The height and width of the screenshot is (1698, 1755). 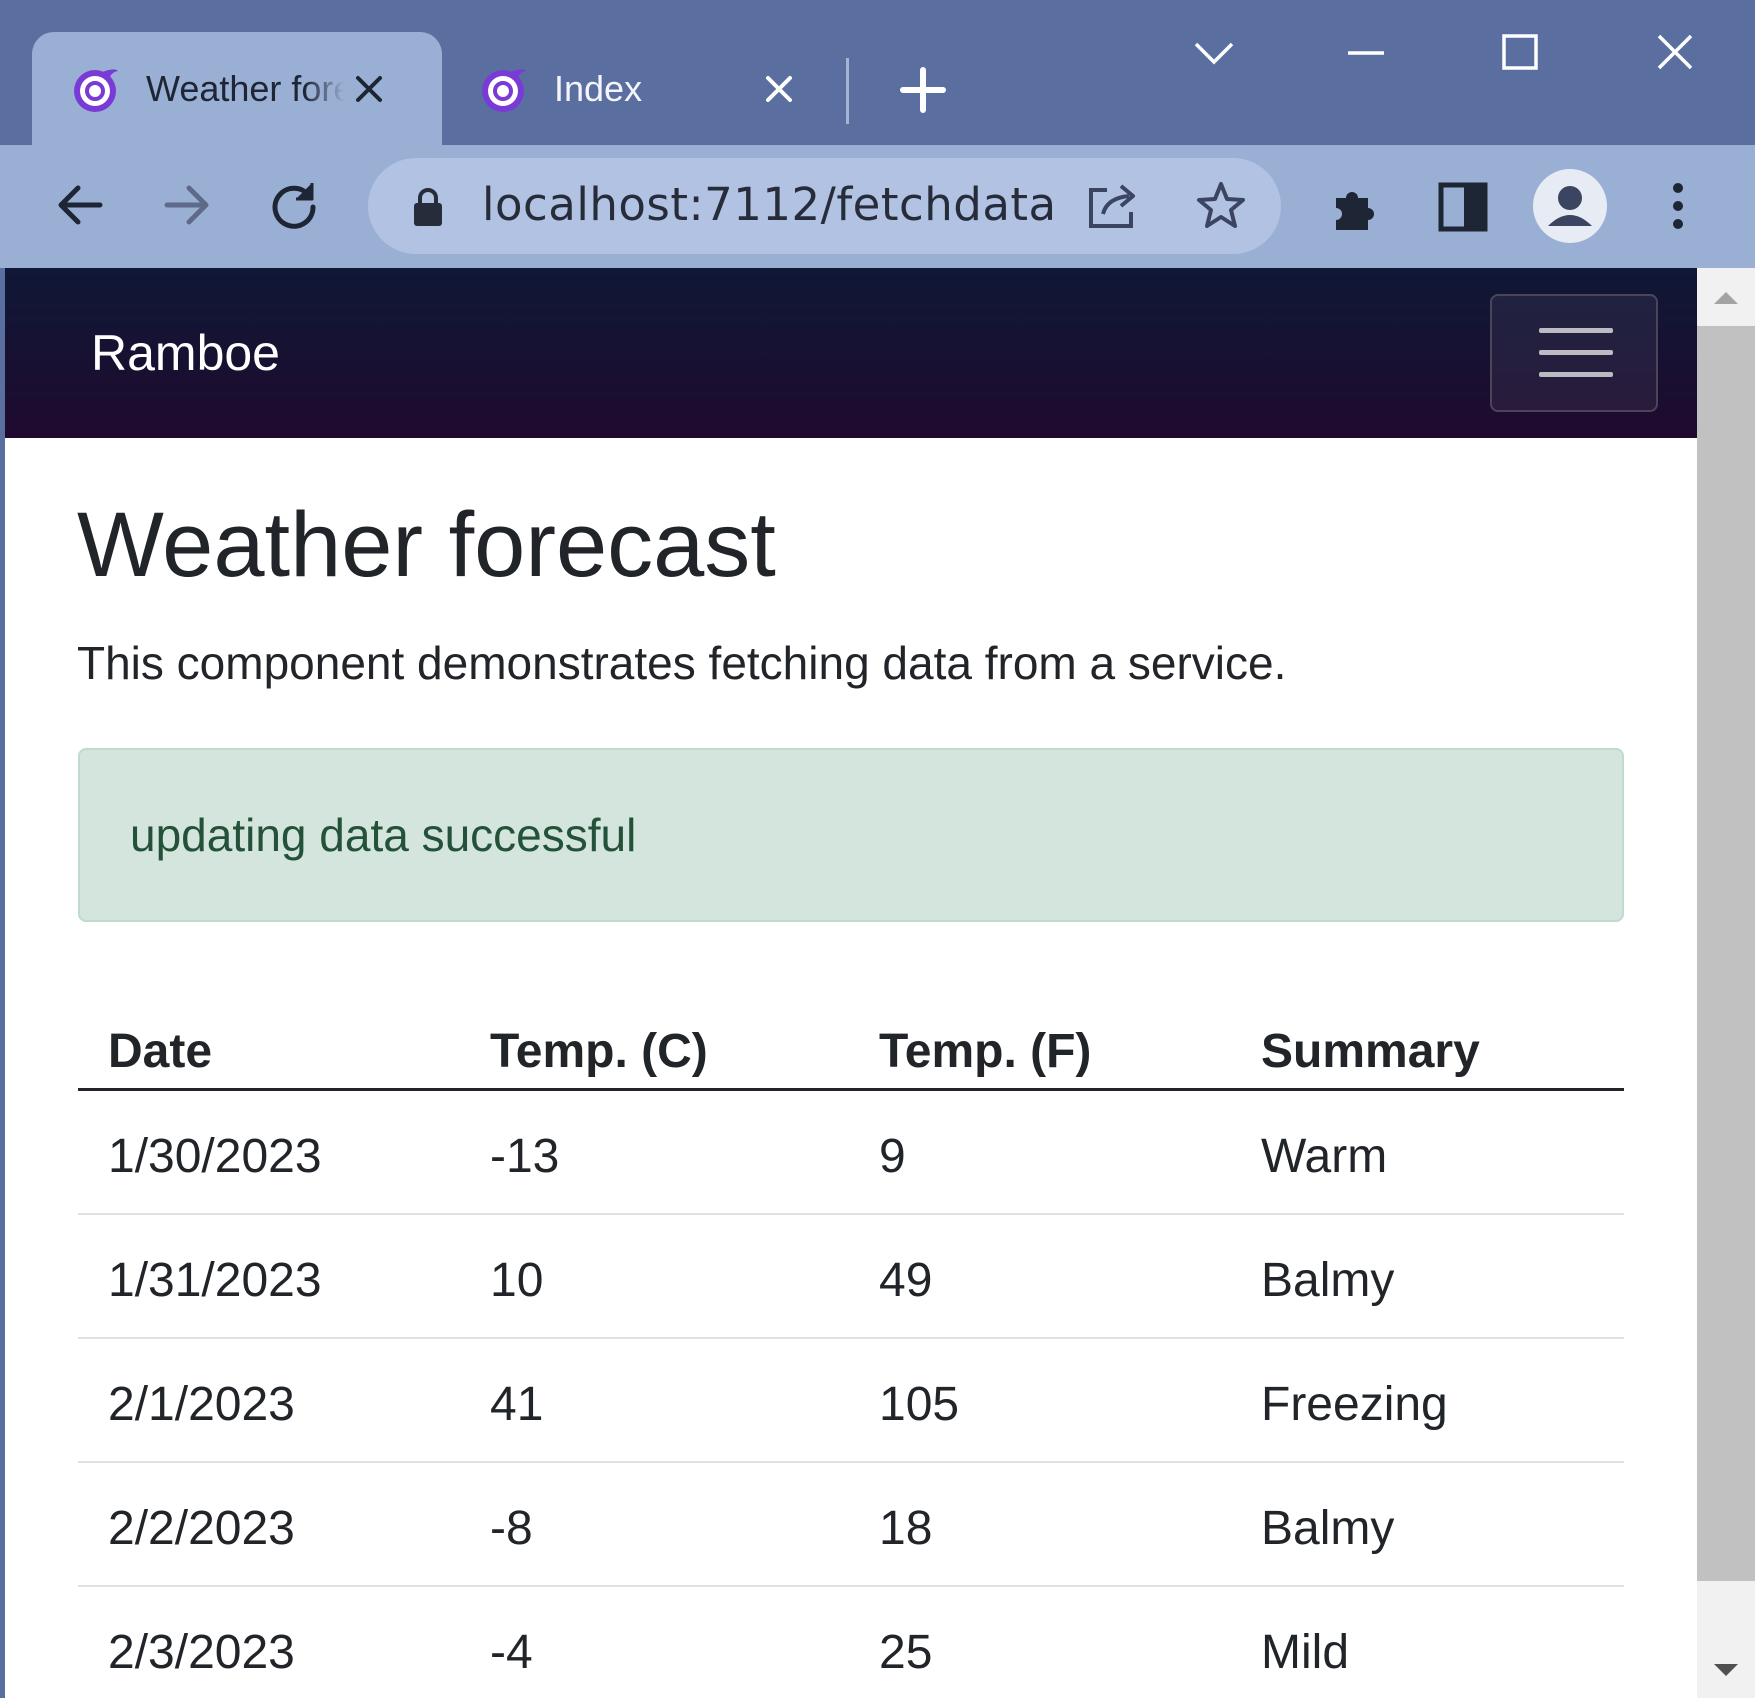 What do you see at coordinates (851, 1277) in the screenshot?
I see `table-row: 1/31/2023 10 49 Balmy` at bounding box center [851, 1277].